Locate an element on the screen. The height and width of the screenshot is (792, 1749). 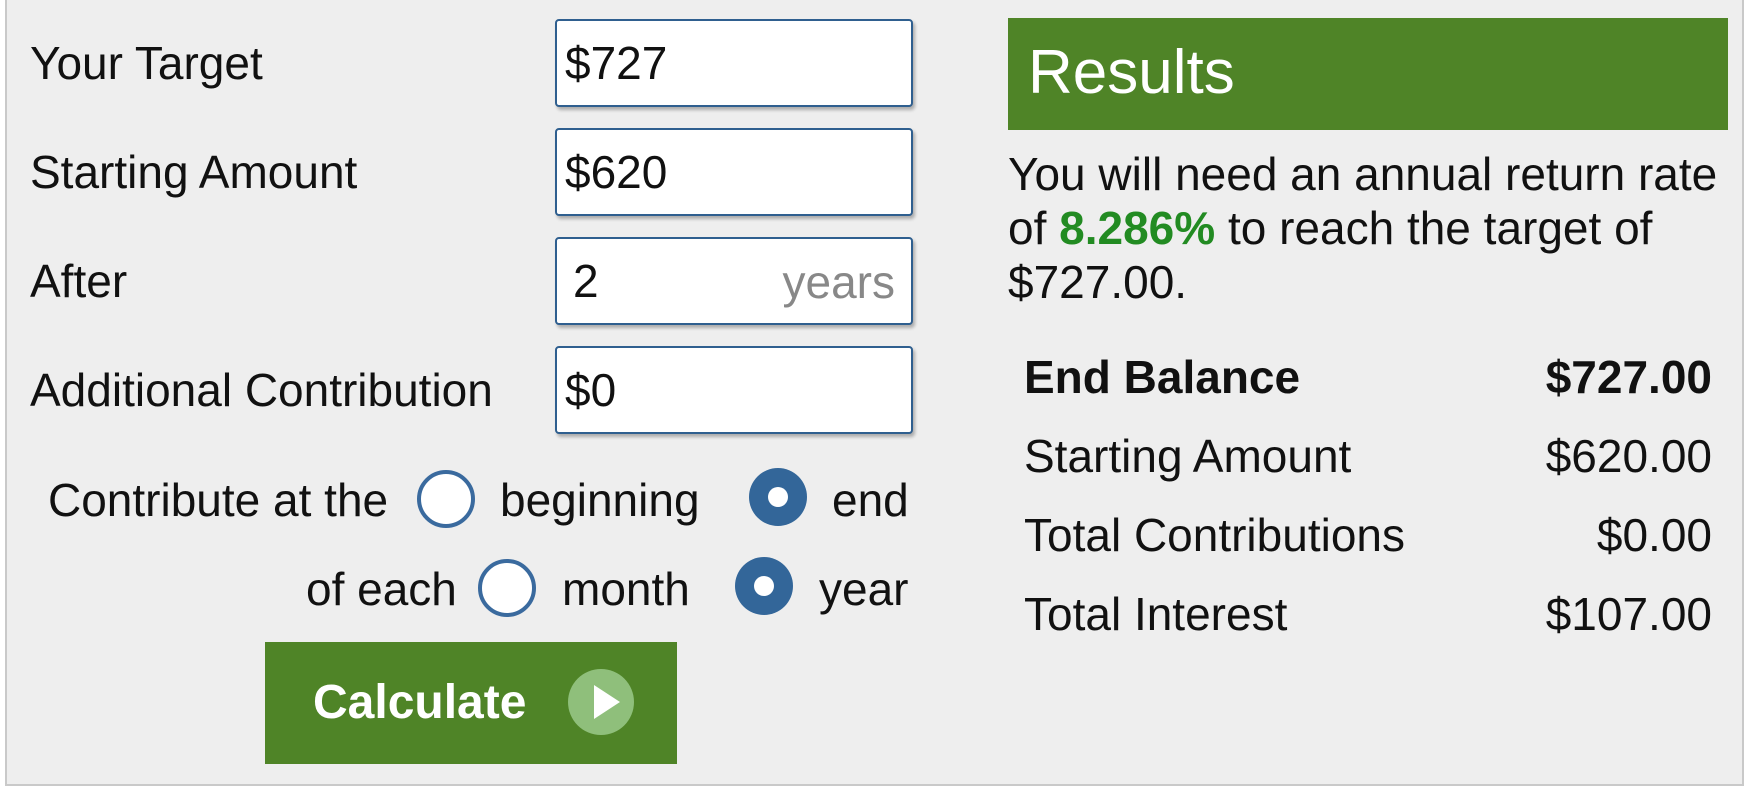
additional-contribution-input is located at coordinates (730, 390).